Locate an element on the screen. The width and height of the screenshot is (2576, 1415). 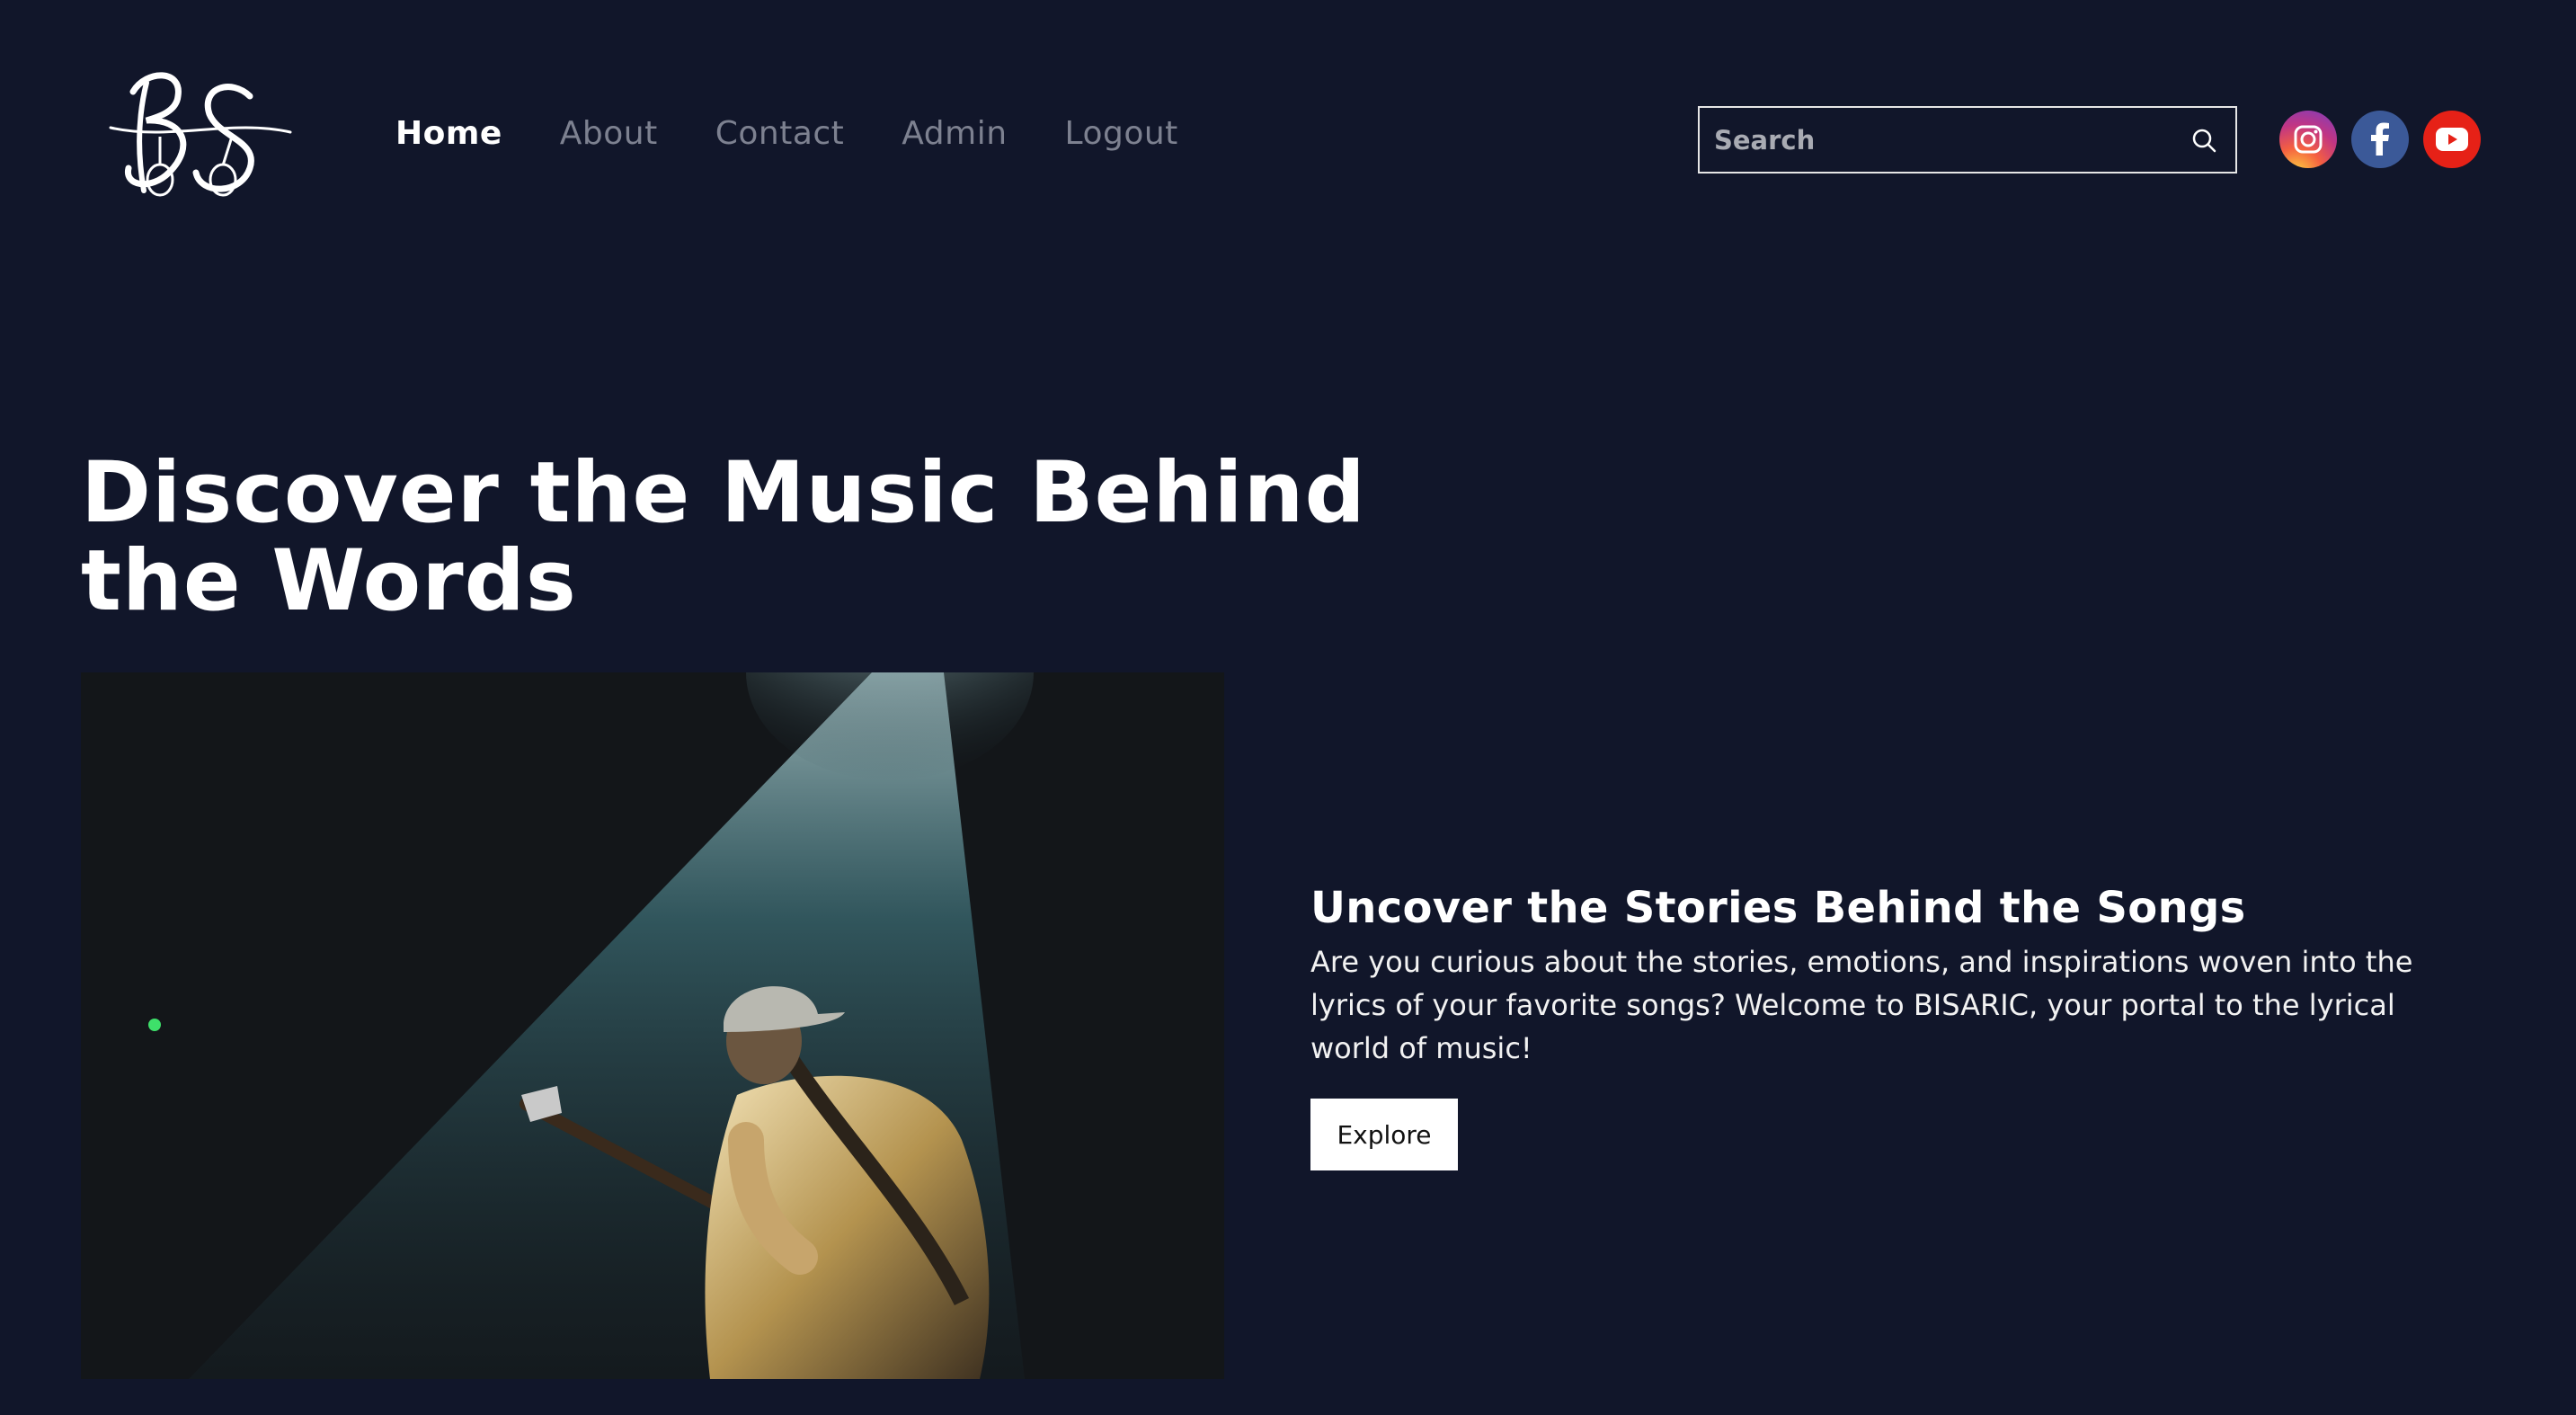
search-box is located at coordinates (1967, 140).